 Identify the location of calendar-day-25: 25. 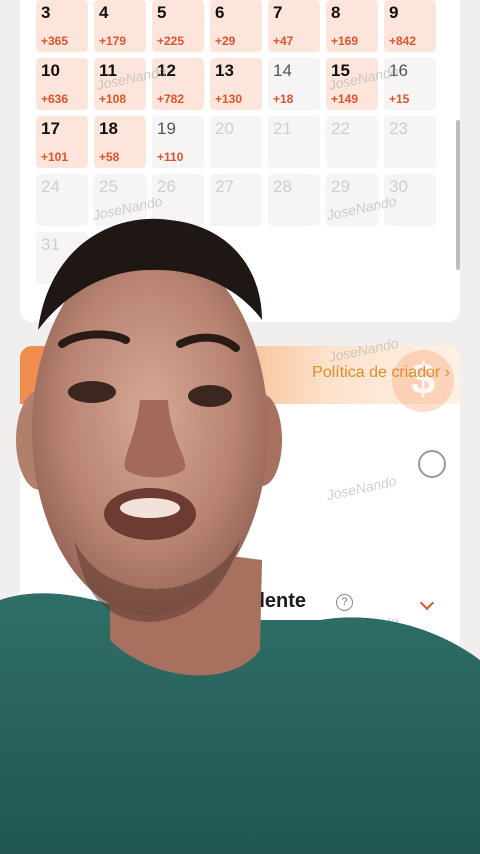
(120, 200).